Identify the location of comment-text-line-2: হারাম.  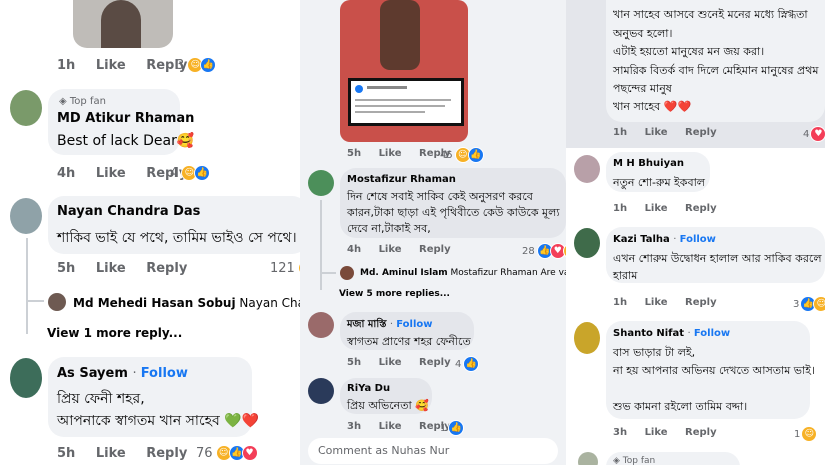
(625, 275).